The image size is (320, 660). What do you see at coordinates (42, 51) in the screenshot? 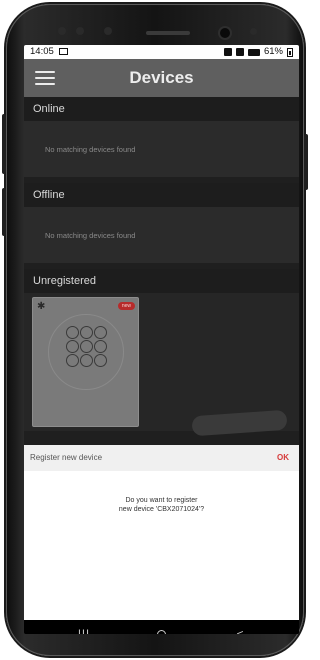
I see `status-time: 14:05` at bounding box center [42, 51].